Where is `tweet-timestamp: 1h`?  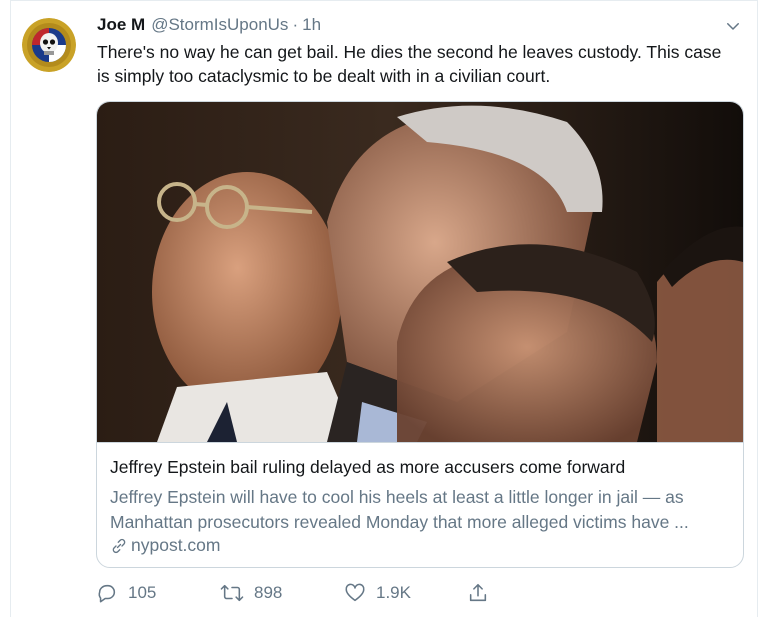
tweet-timestamp: 1h is located at coordinates (311, 25).